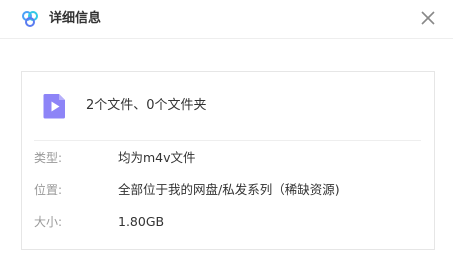 Image resolution: width=453 pixels, height=271 pixels. Describe the element at coordinates (141, 221) in the screenshot. I see `size-value: 1.80GB` at that location.